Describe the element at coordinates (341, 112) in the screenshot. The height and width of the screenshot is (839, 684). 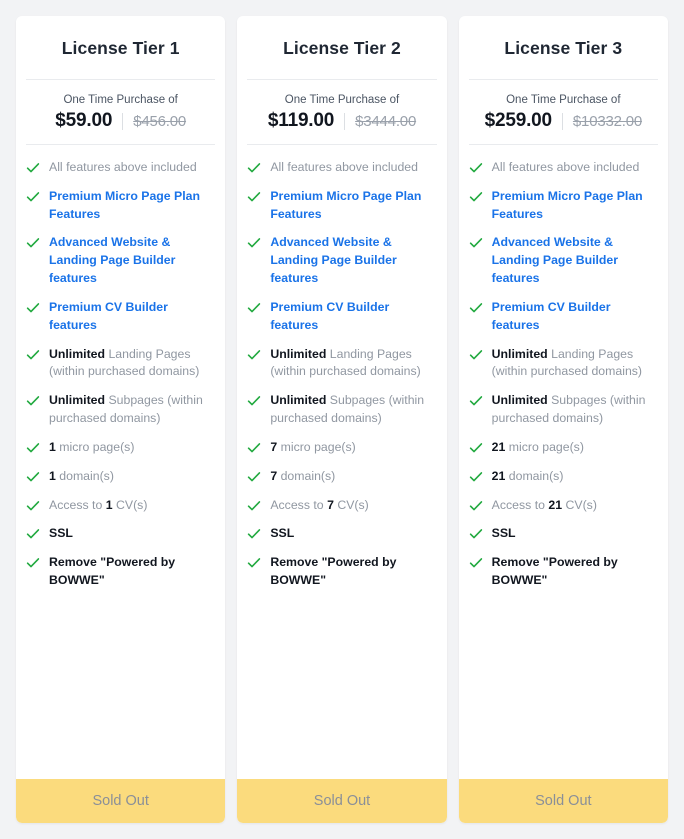
I see `price-block: One Time Purchase of $119.00 $3444.00` at that location.